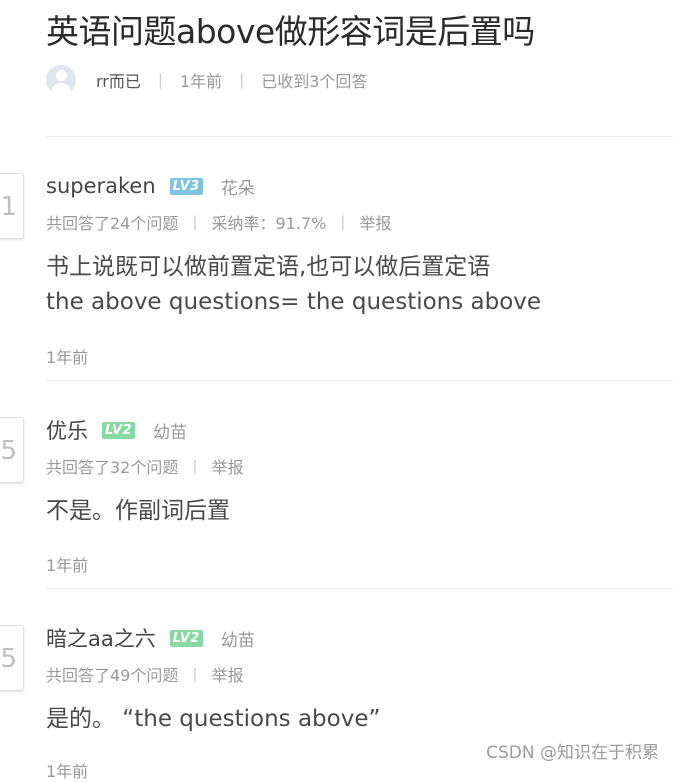  I want to click on watermark: CSDN @知识在于积累, so click(572, 753).